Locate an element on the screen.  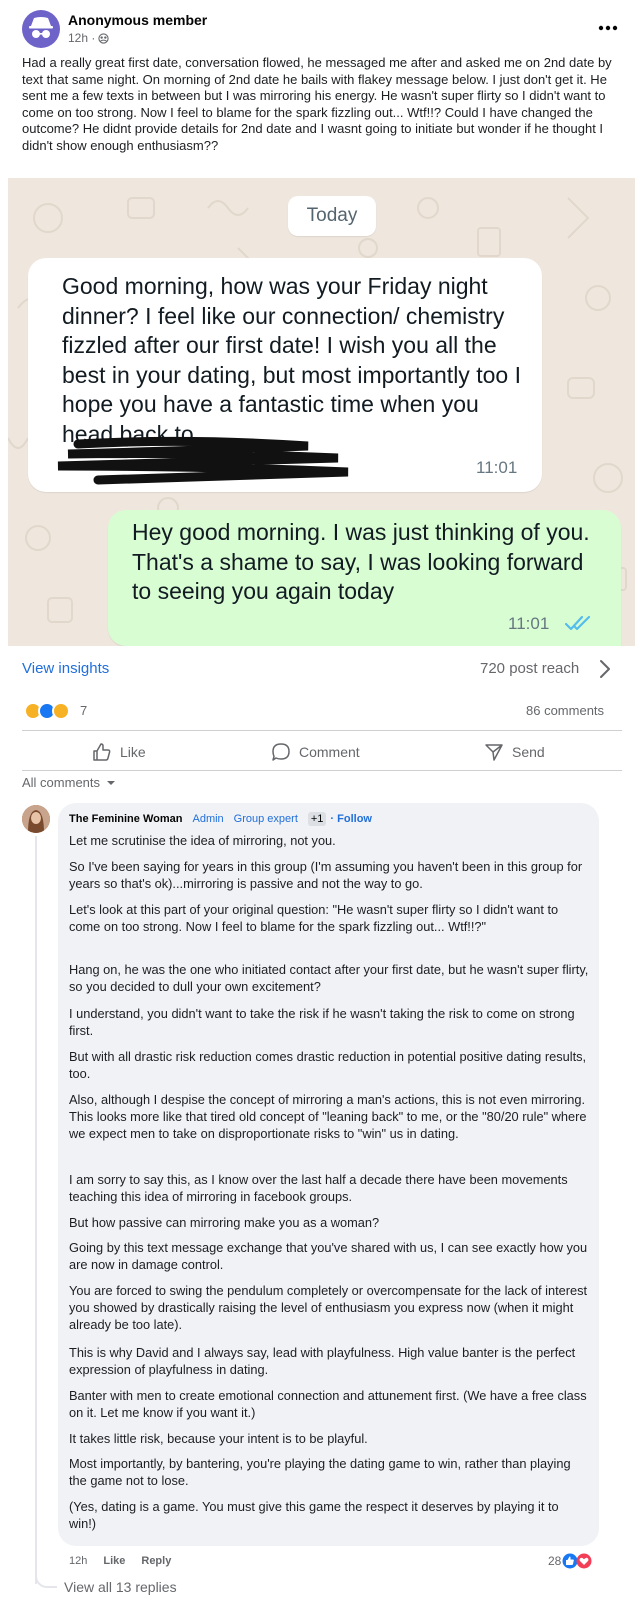
incognito-icon is located at coordinates (41, 27).